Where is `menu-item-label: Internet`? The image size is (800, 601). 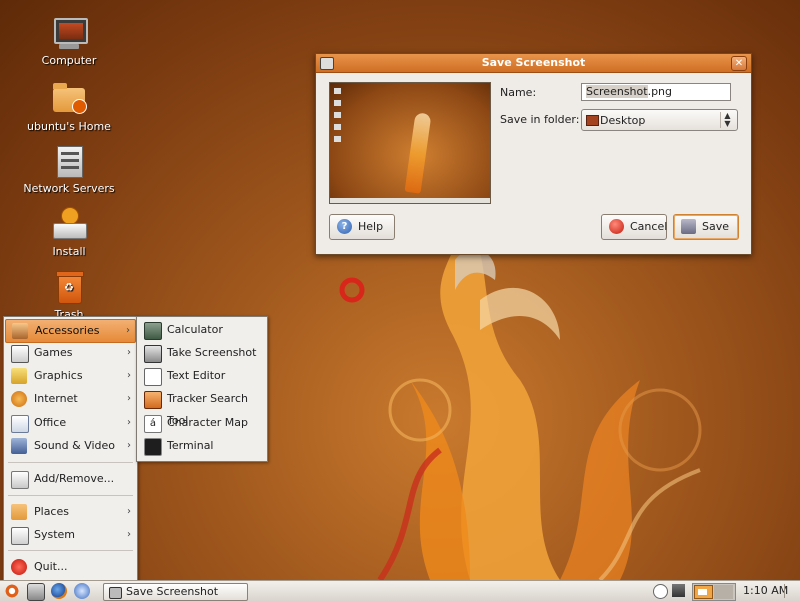 menu-item-label: Internet is located at coordinates (56, 398).